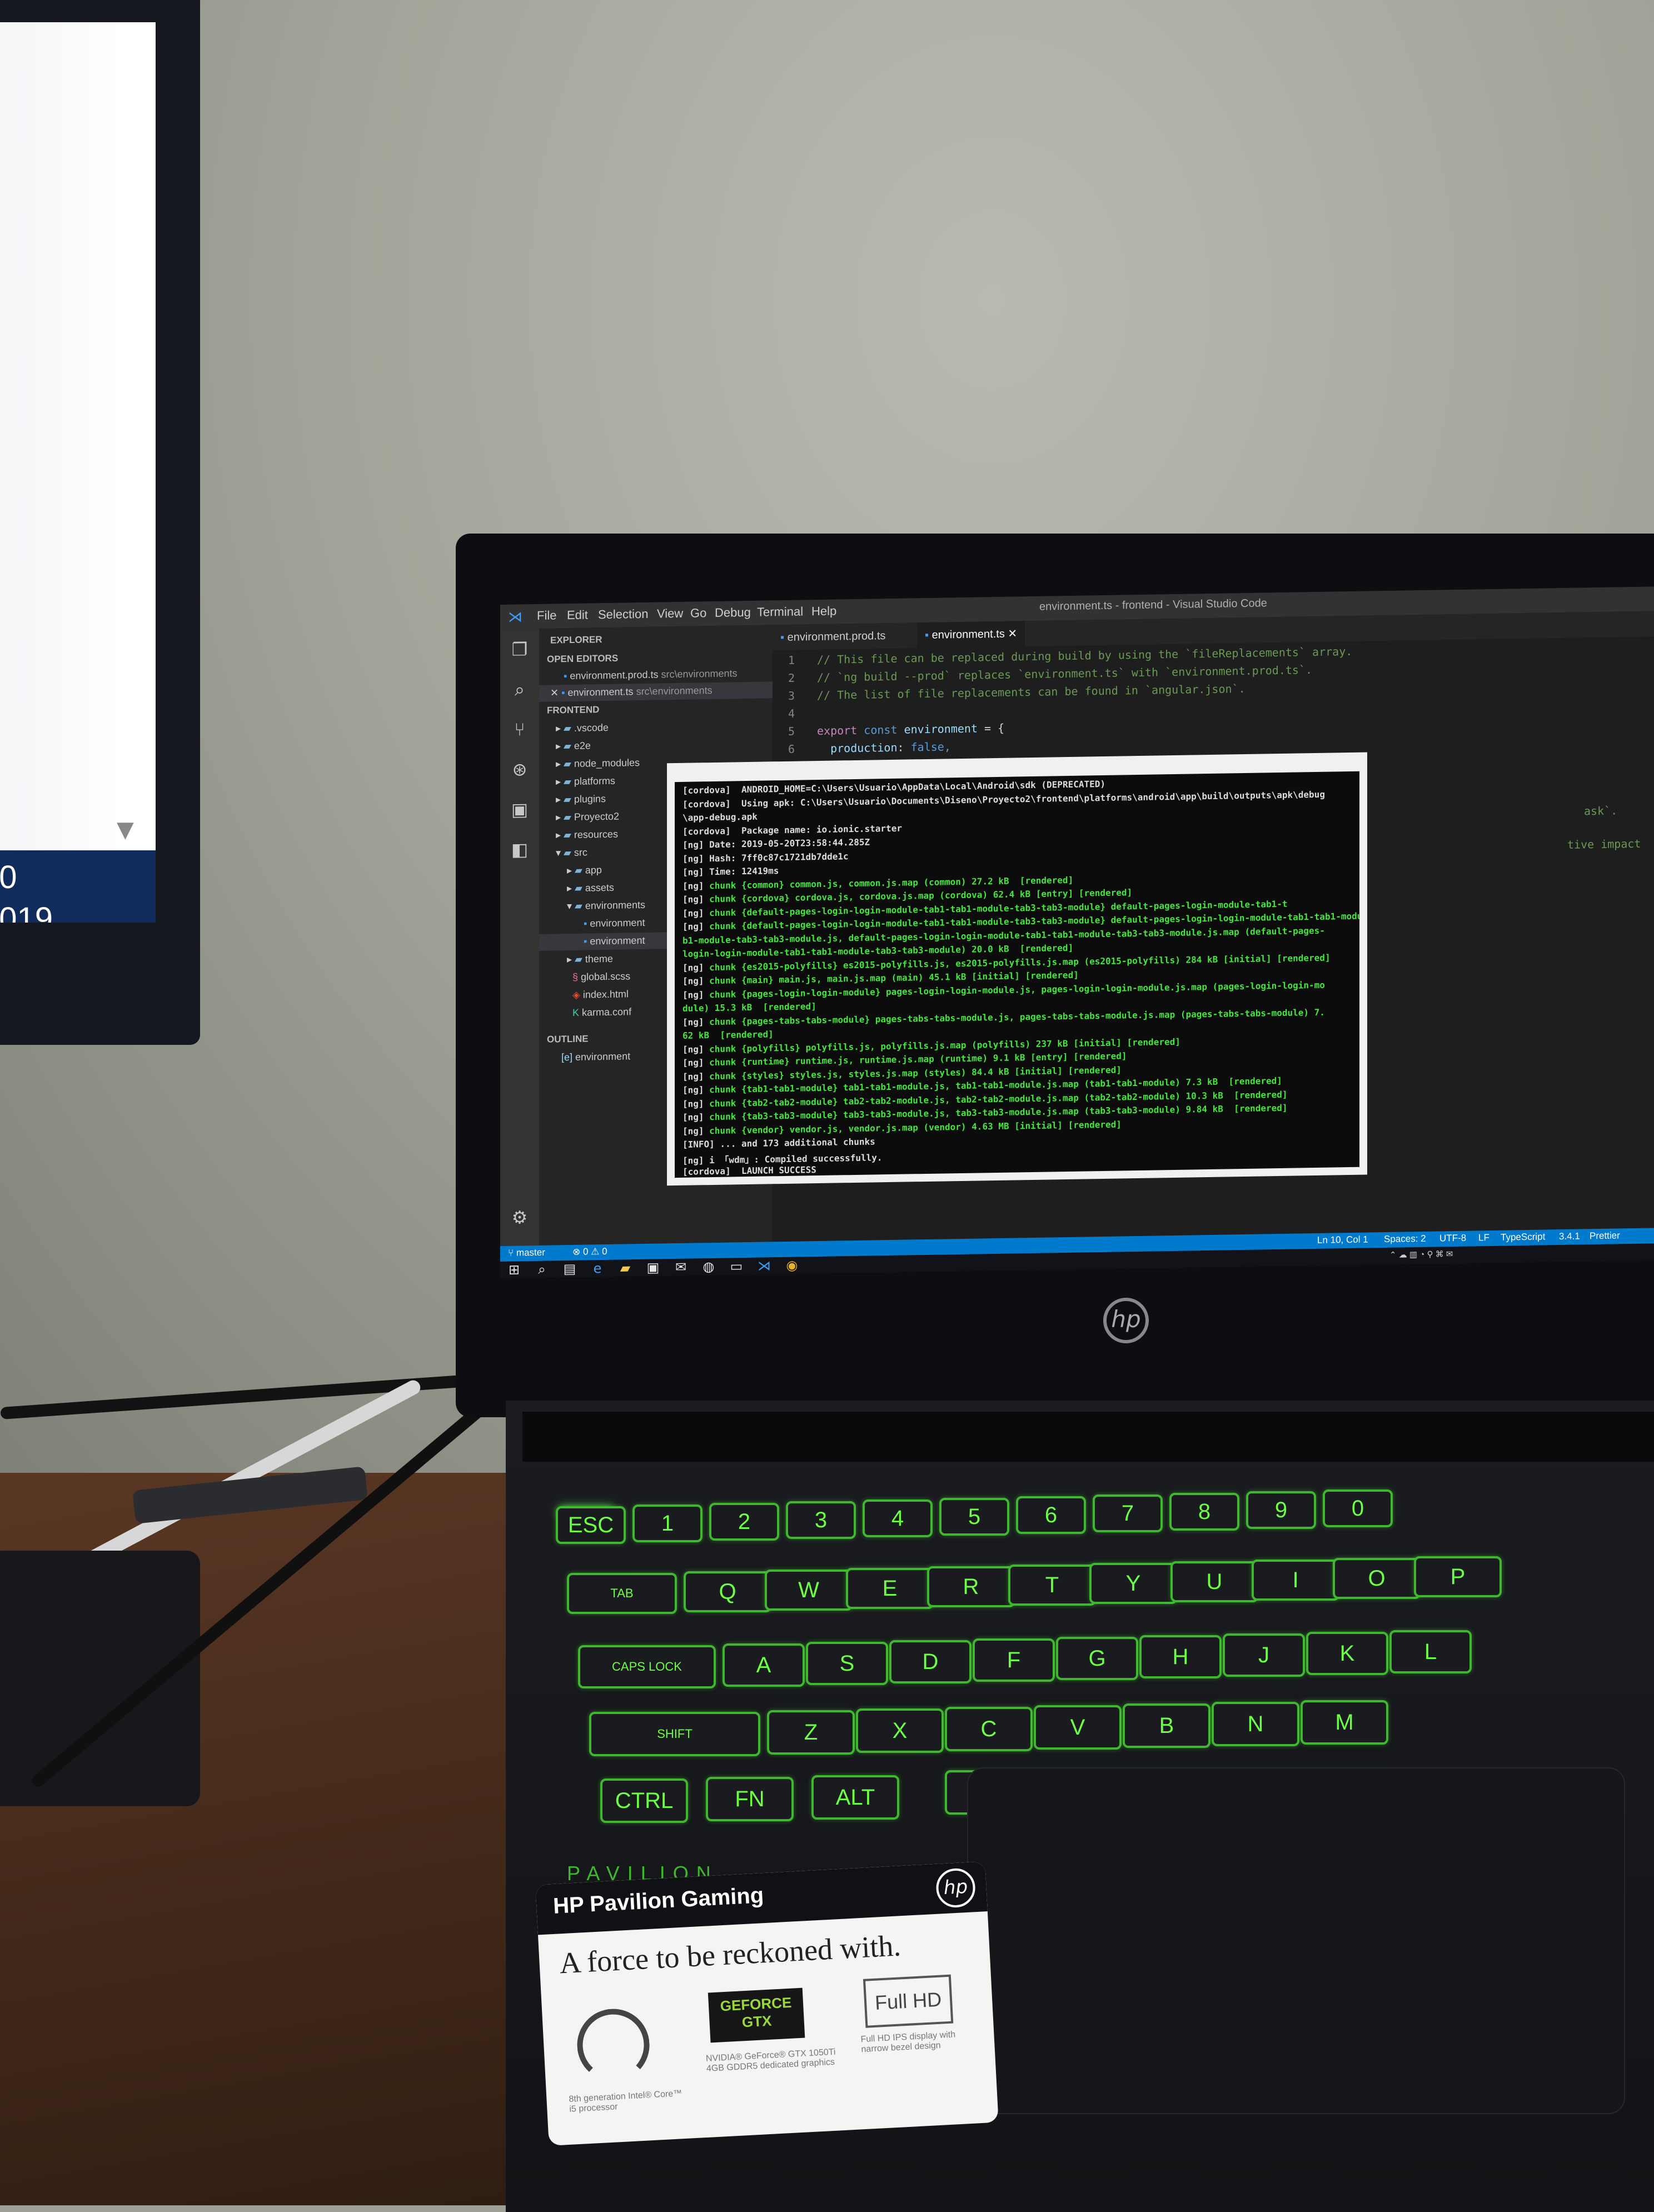 The height and width of the screenshot is (2212, 1654). What do you see at coordinates (573, 746) in the screenshot?
I see `tree-item: ▸ ▰ e2e` at bounding box center [573, 746].